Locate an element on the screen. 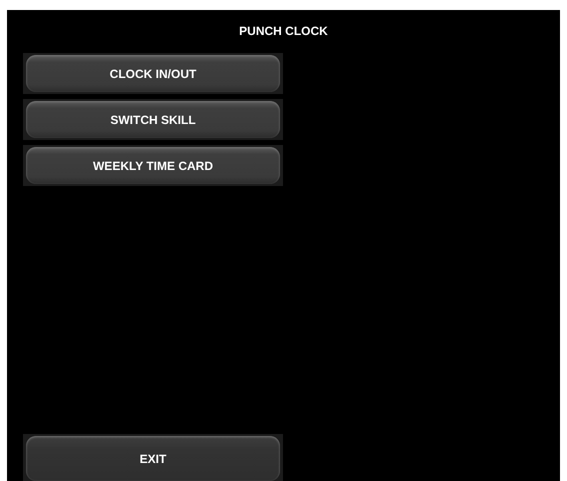 This screenshot has width=567, height=481. menu-button: CLOCK IN/OUT is located at coordinates (153, 73).